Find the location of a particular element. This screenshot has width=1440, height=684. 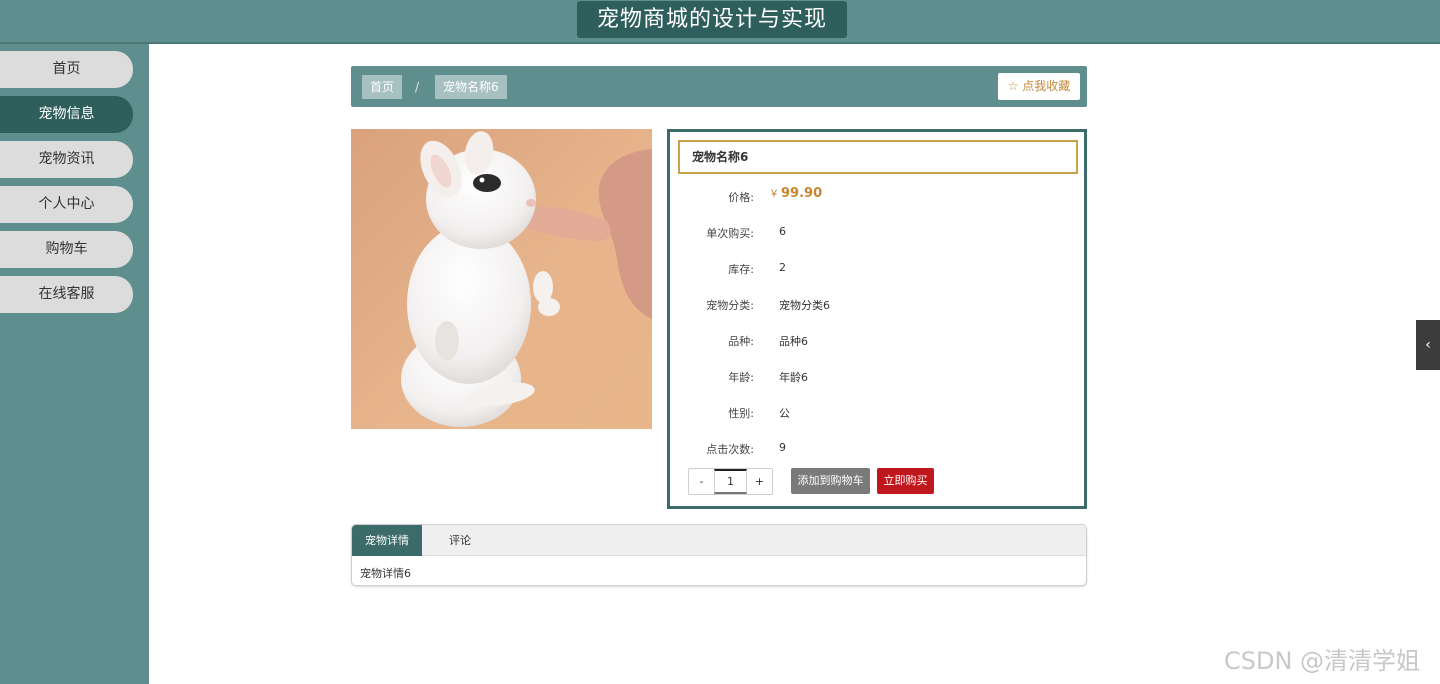

side-panel-toggle: ‹ is located at coordinates (1428, 345).